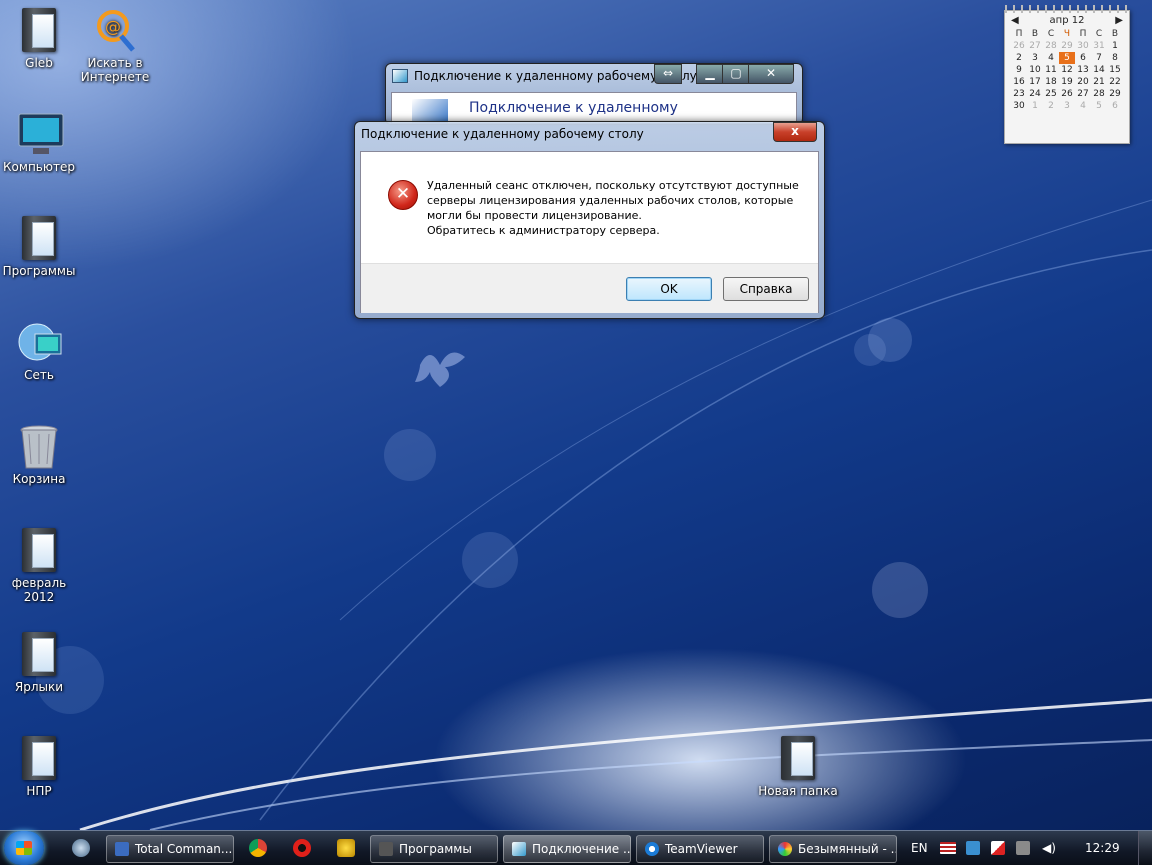 The width and height of the screenshot is (1152, 865). I want to click on desktop-icon-npr: НПР, so click(39, 767).